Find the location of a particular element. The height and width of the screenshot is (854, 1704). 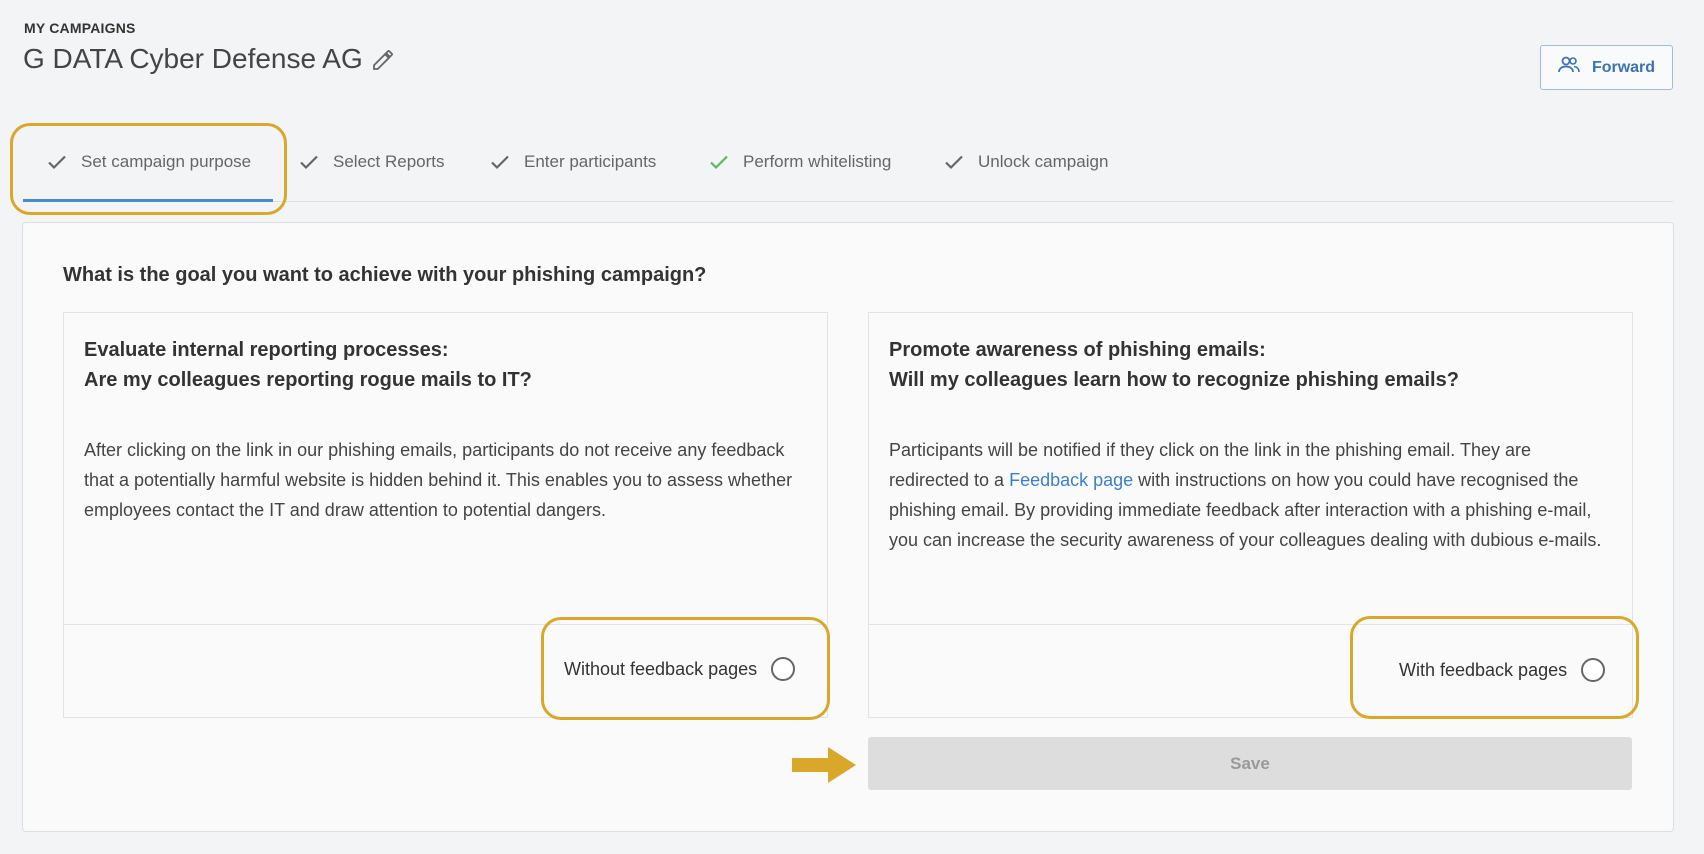

pencil-edit-icon is located at coordinates (383, 59).